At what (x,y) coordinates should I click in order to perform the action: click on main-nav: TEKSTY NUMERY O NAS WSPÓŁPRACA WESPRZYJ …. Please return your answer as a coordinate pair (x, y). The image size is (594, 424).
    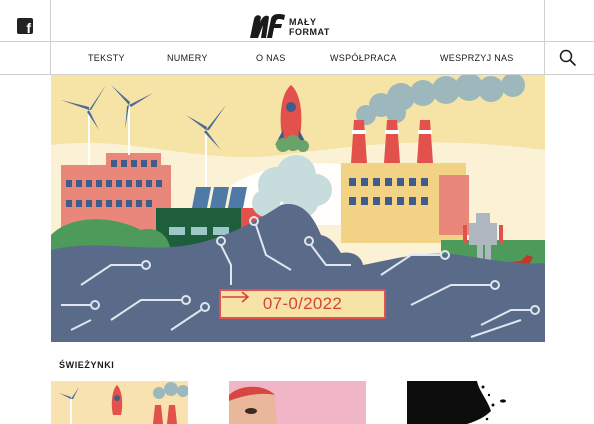
    Looking at the image, I should click on (298, 58).